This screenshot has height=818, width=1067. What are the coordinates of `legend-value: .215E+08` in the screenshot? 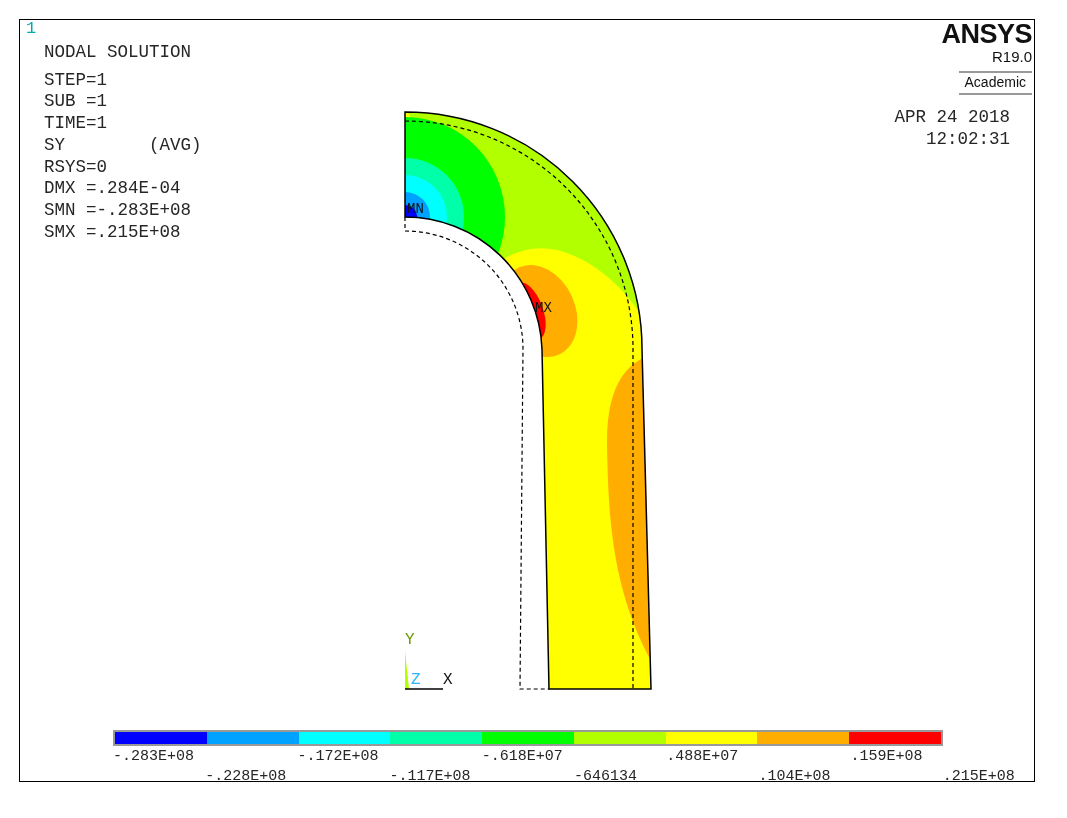 It's located at (978, 776).